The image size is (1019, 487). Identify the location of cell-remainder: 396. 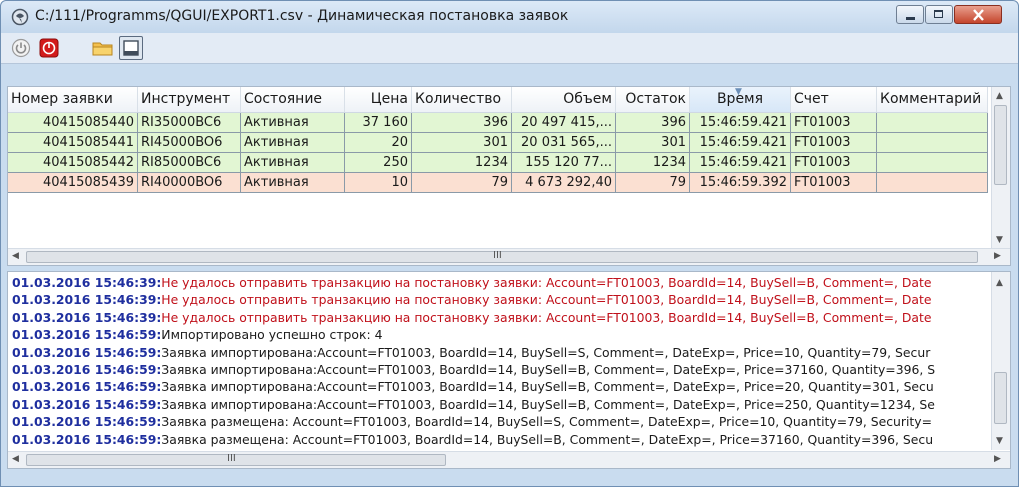
(653, 123).